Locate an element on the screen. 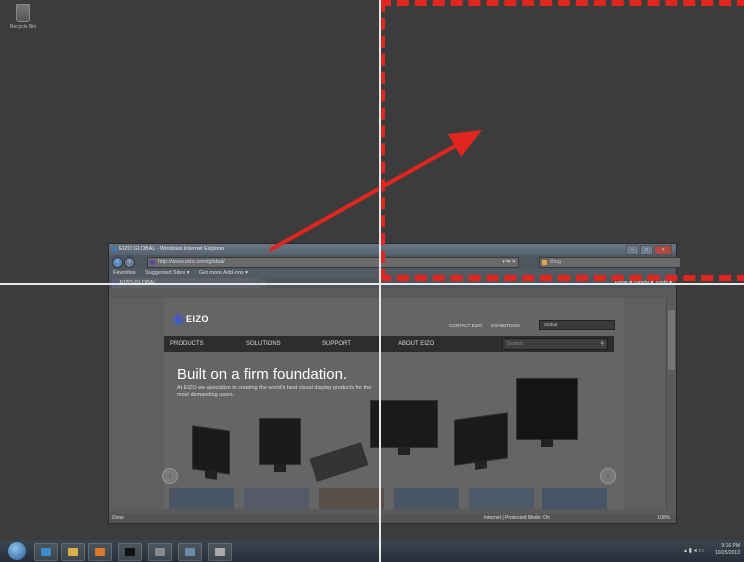 Image resolution: width=744 pixels, height=562 pixels. crosshair-horizontal-line is located at coordinates (372, 284).